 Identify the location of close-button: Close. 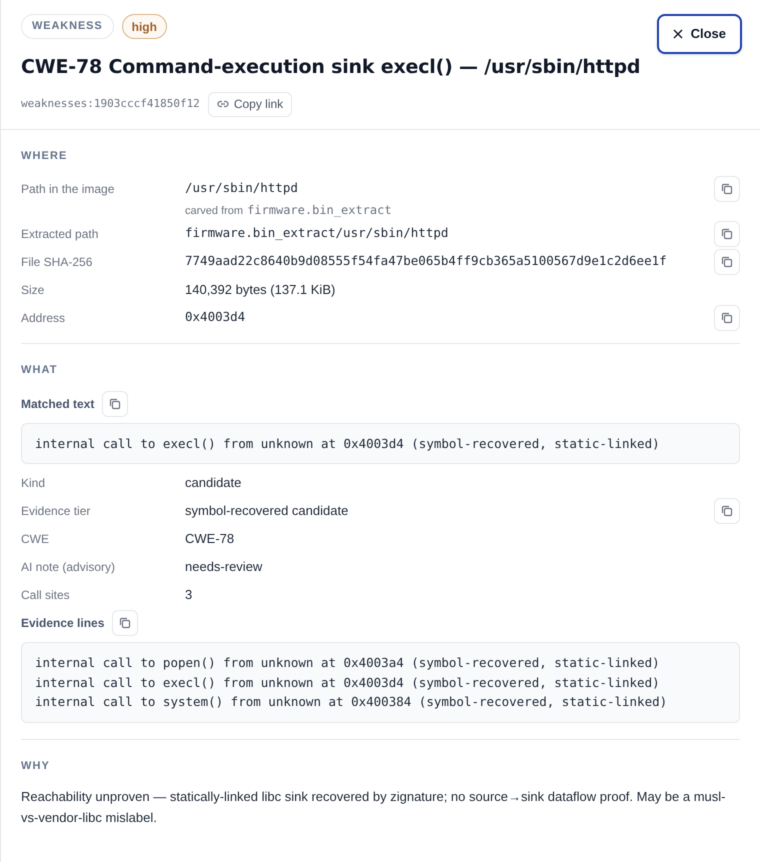
(699, 34).